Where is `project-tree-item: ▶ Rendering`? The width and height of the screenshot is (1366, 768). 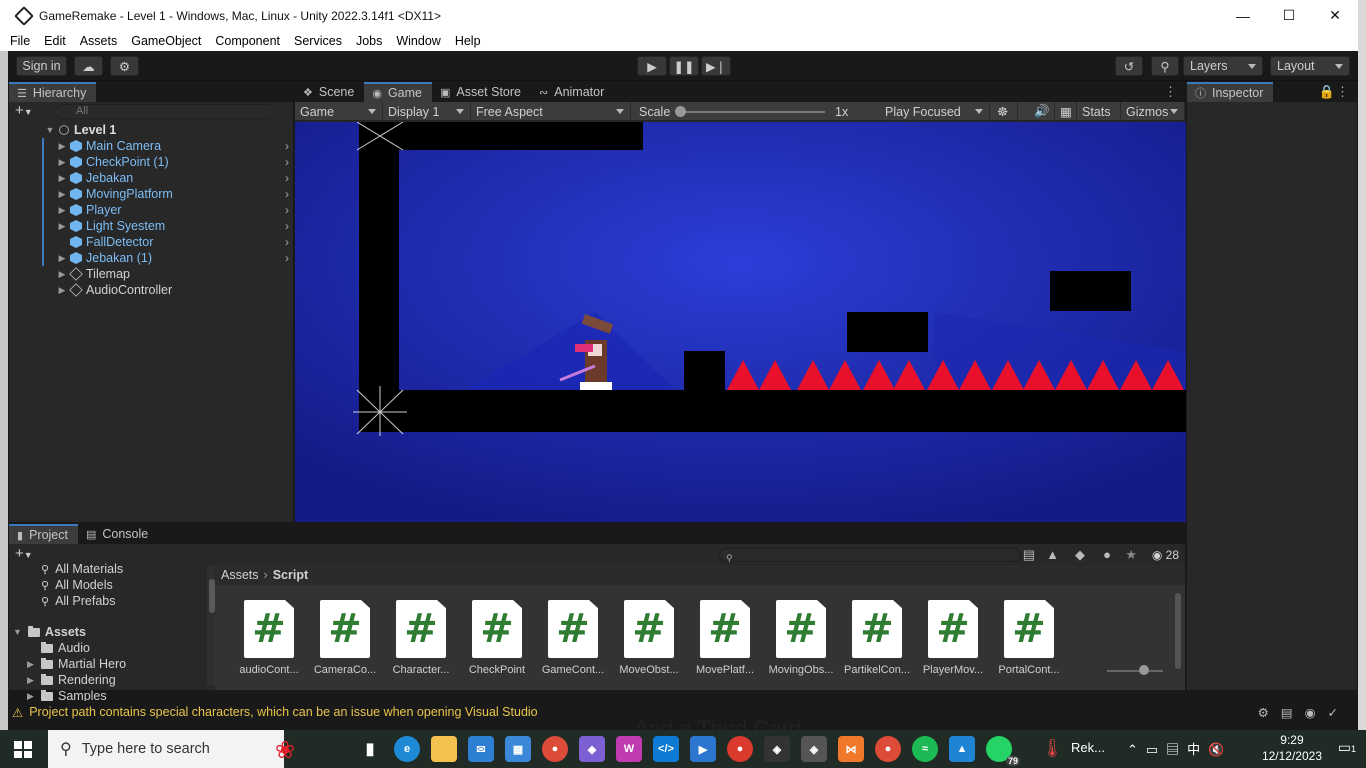
project-tree-item: ▶ Rendering is located at coordinates (71, 680).